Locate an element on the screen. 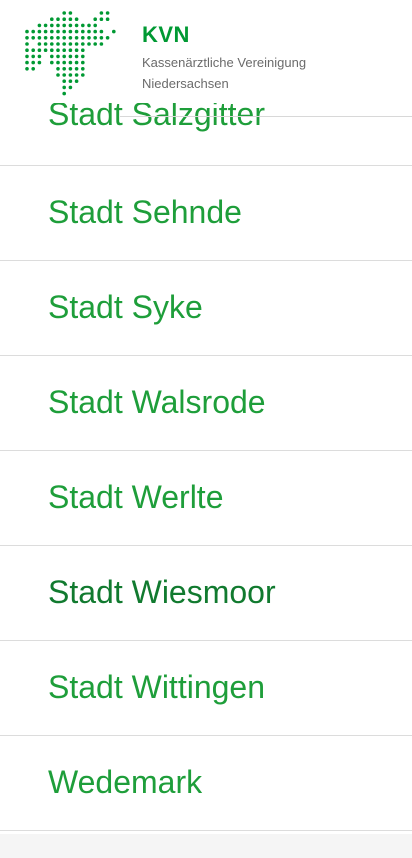  list-item-wedemark: Wedemark is located at coordinates (206, 783).